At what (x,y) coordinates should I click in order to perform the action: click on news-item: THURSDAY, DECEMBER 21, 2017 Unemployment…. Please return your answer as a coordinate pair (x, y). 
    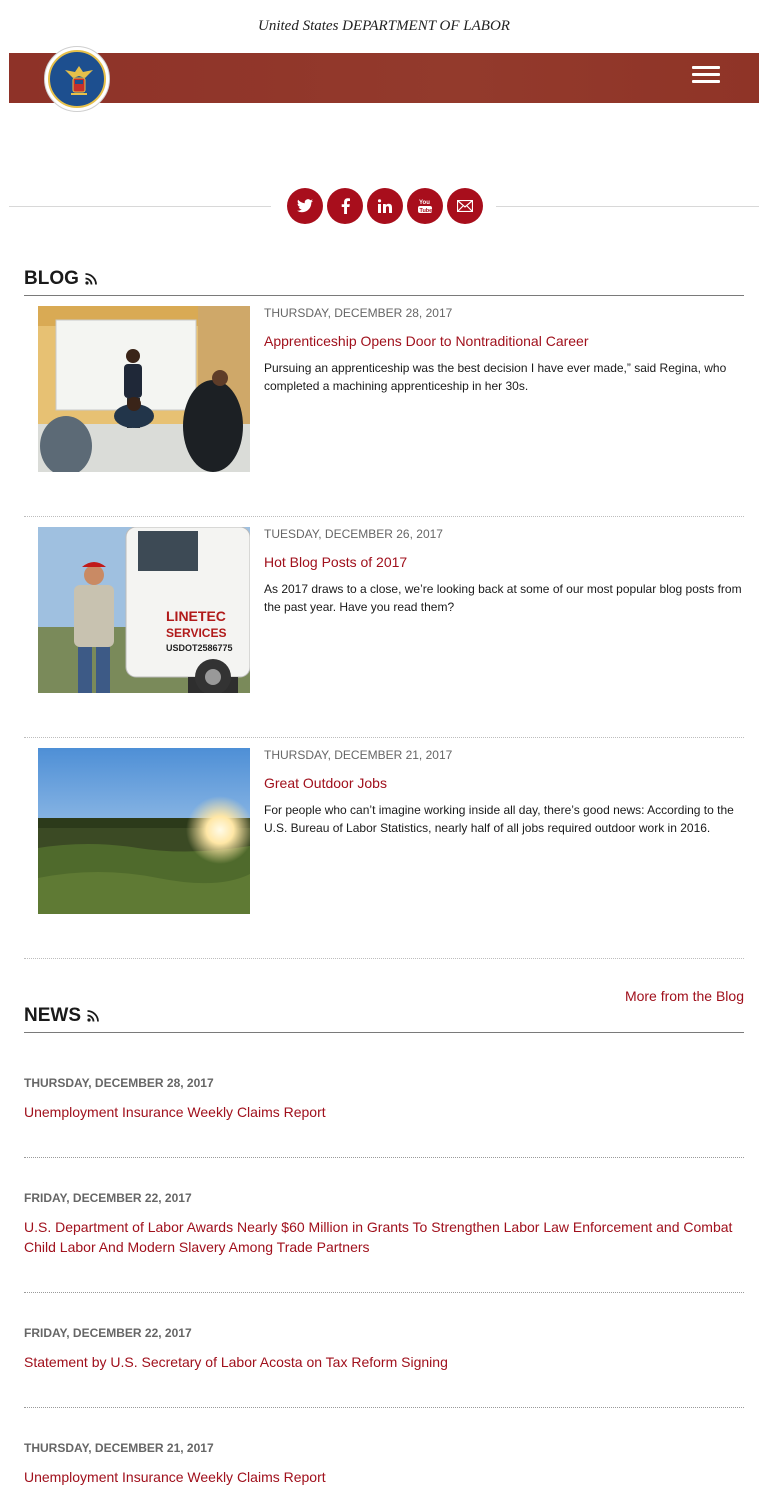
    Looking at the image, I should click on (384, 1454).